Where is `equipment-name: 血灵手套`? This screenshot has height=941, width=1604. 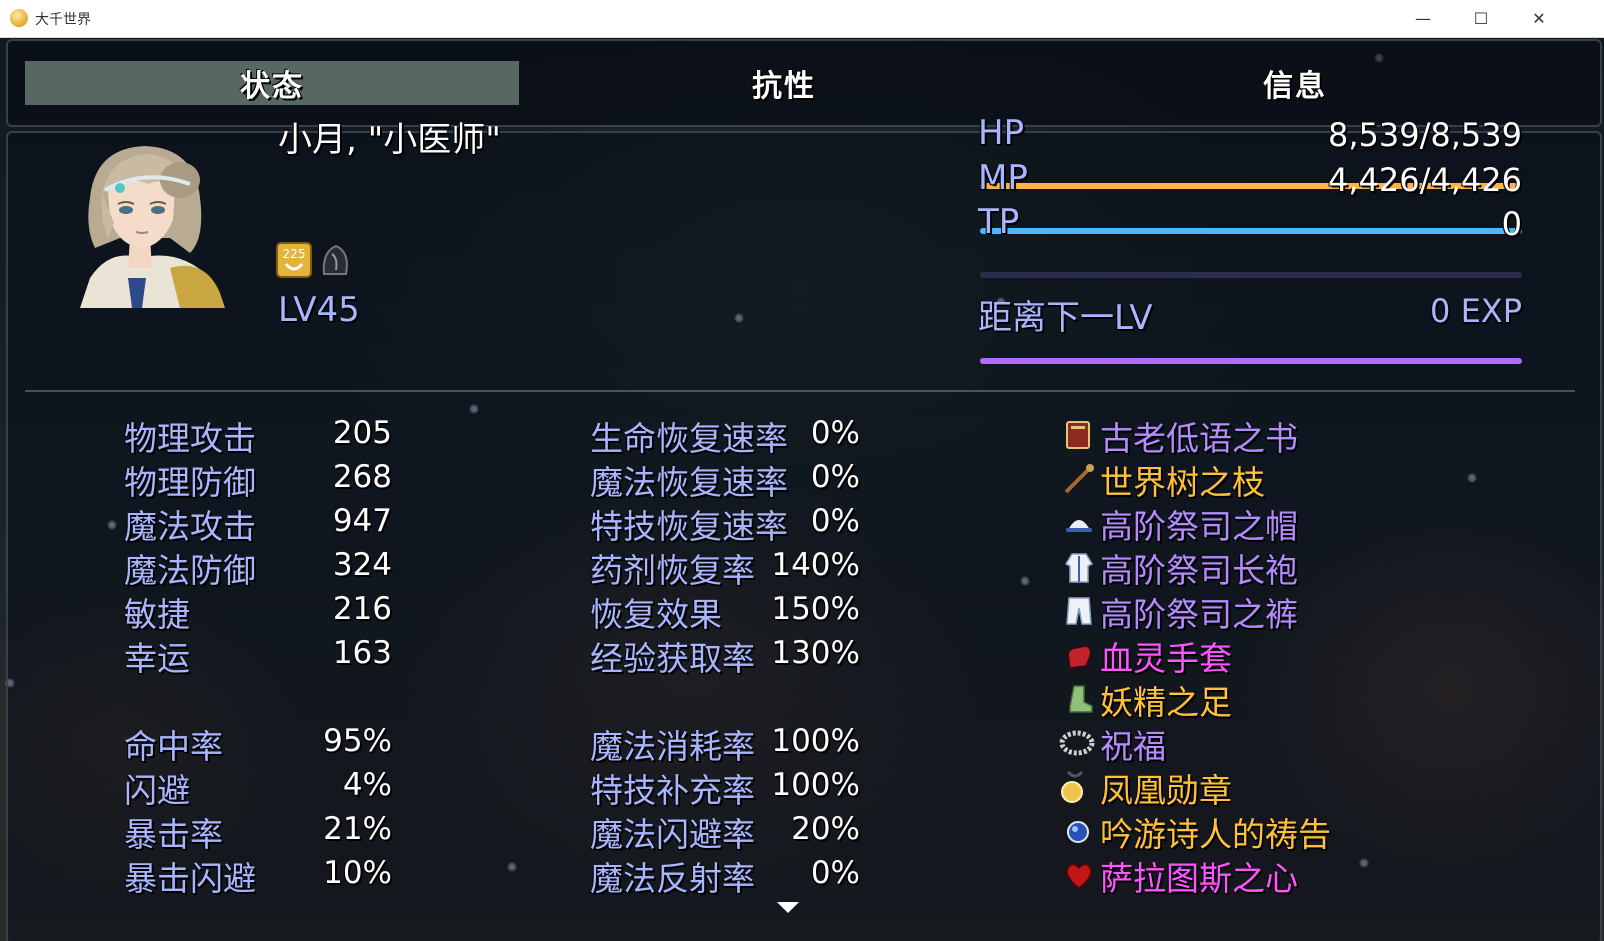
equipment-name: 血灵手套 is located at coordinates (1166, 656).